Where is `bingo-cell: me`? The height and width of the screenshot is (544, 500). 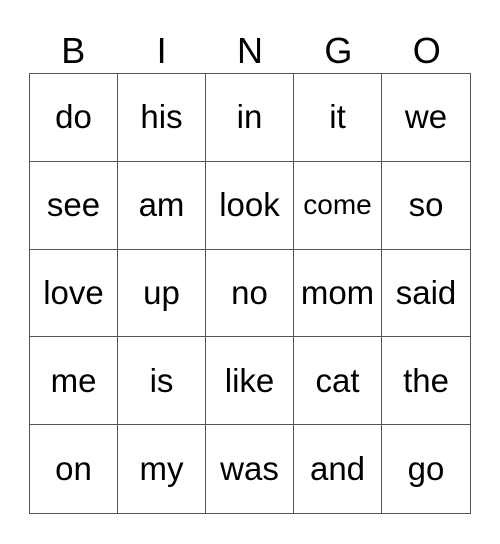
bingo-cell: me is located at coordinates (74, 381).